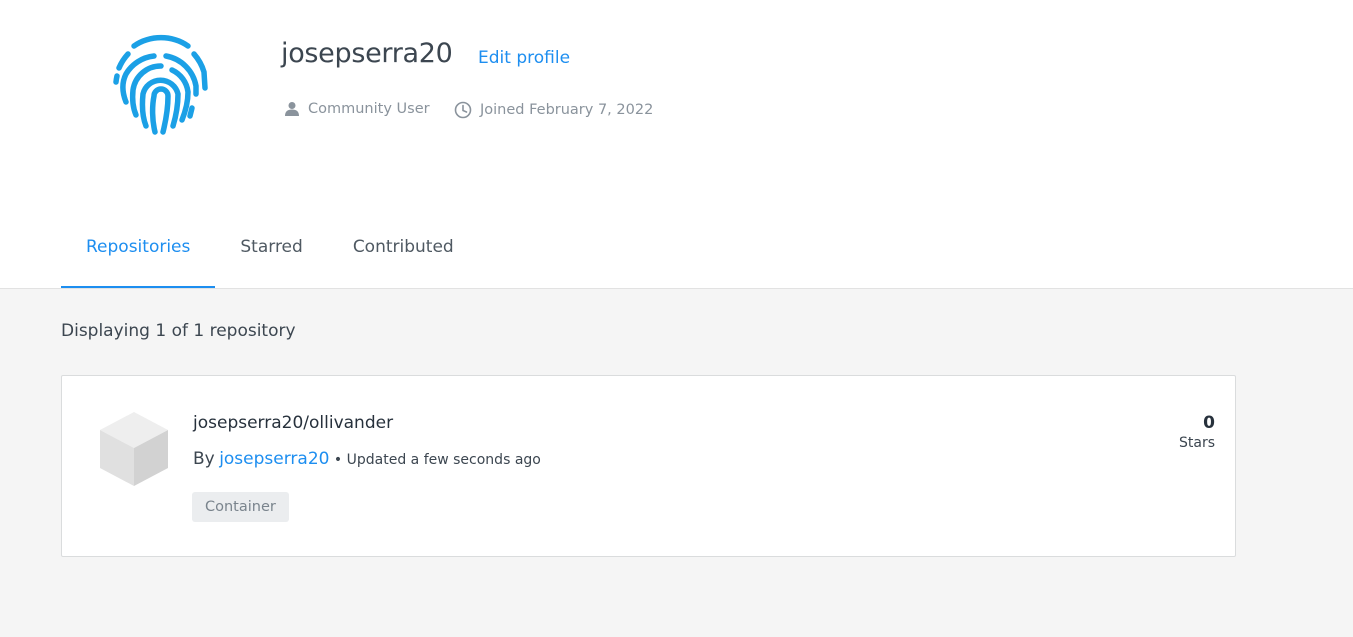 The width and height of the screenshot is (1353, 637). What do you see at coordinates (524, 58) in the screenshot?
I see `edit-profile-link: Edit profile` at bounding box center [524, 58].